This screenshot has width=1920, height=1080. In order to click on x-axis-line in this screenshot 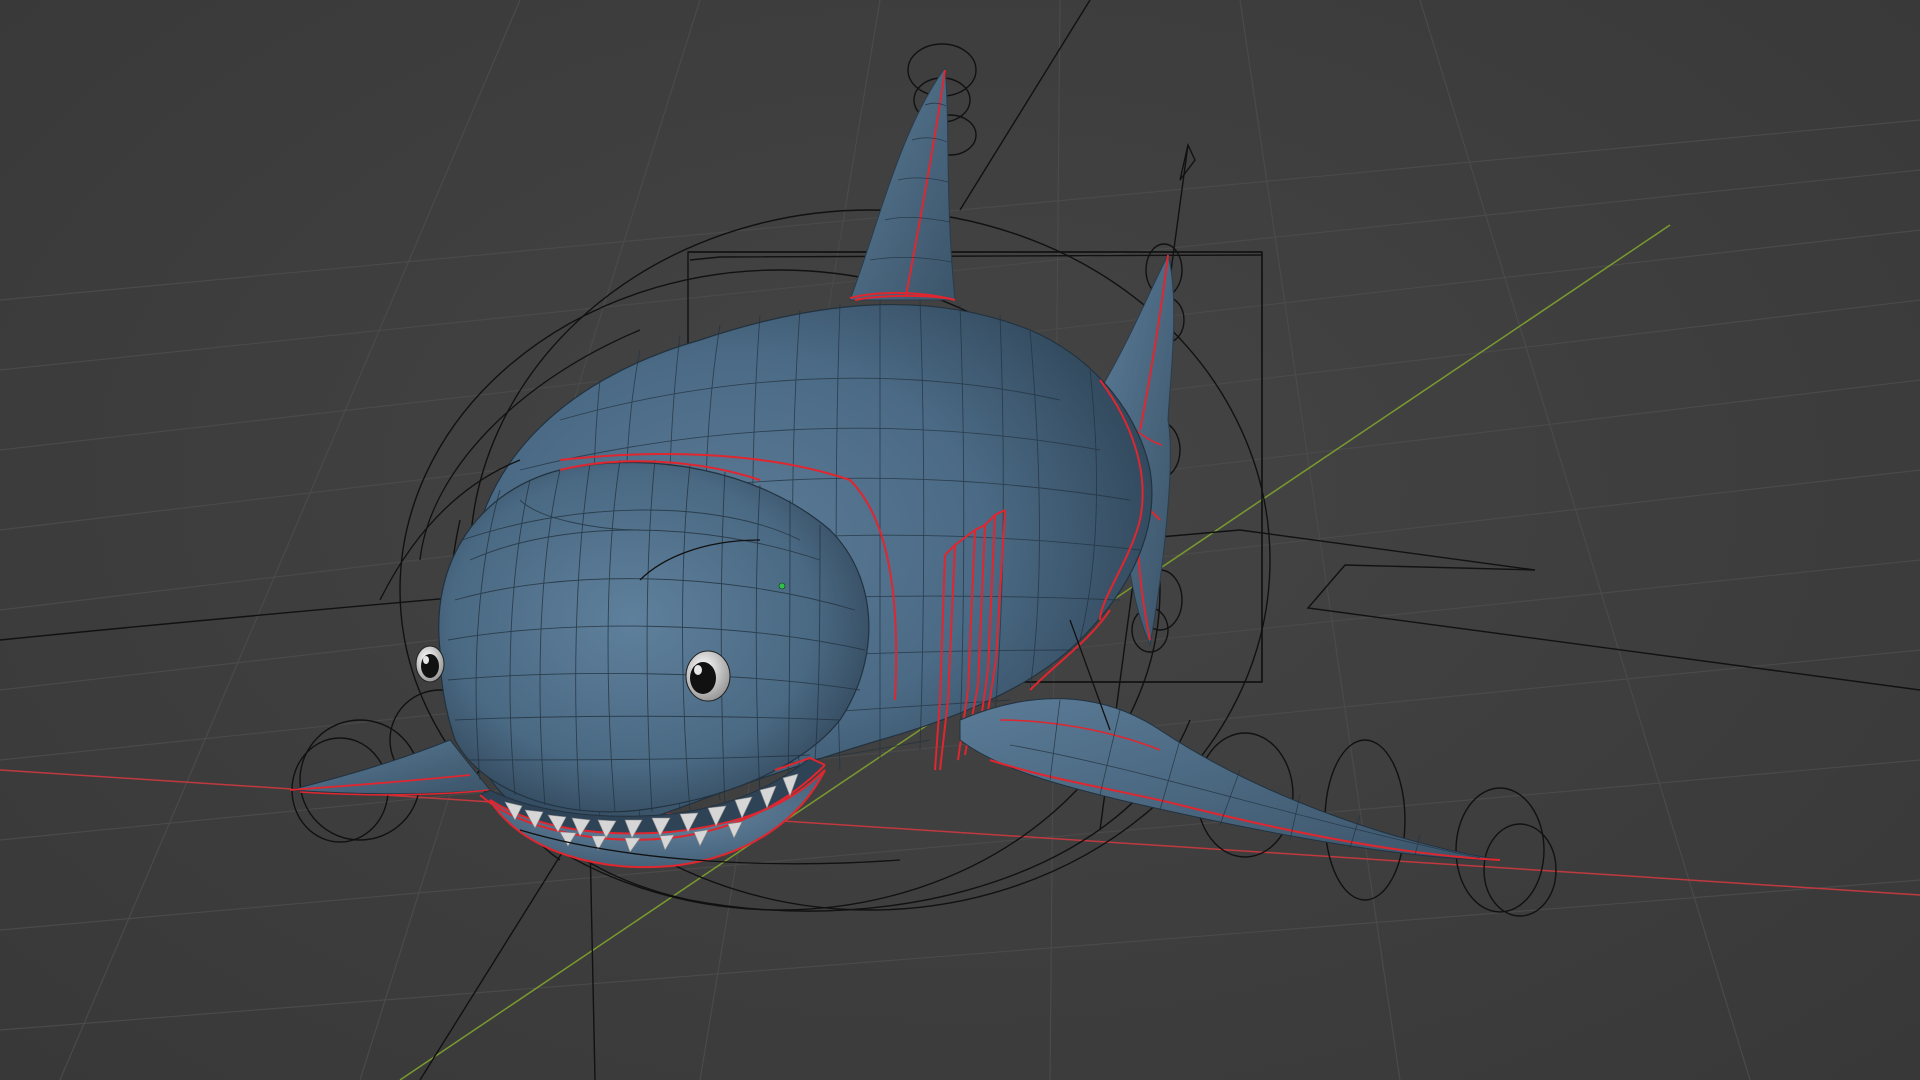, I will do `click(960, 832)`.